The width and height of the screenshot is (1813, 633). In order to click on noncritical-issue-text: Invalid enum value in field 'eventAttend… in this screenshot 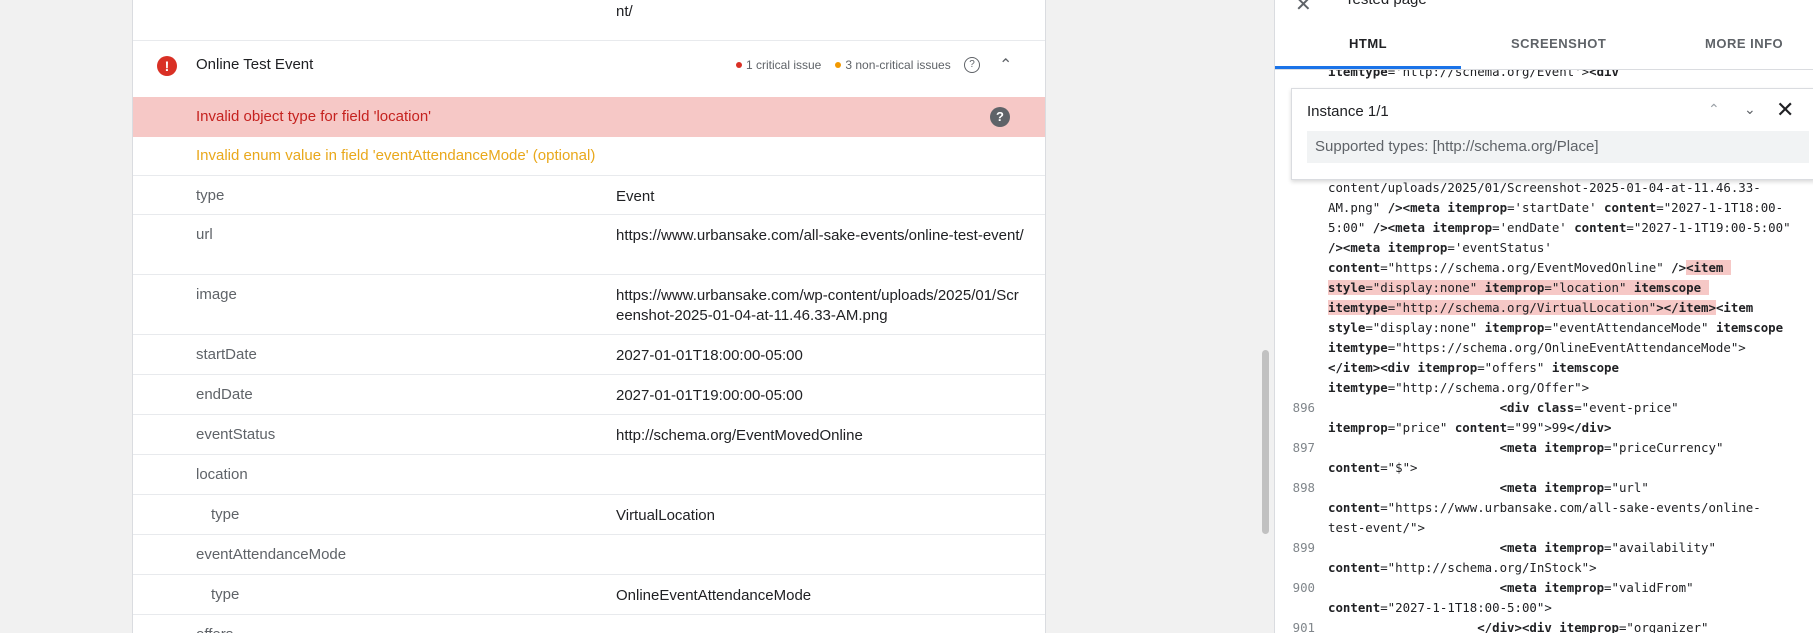, I will do `click(396, 155)`.